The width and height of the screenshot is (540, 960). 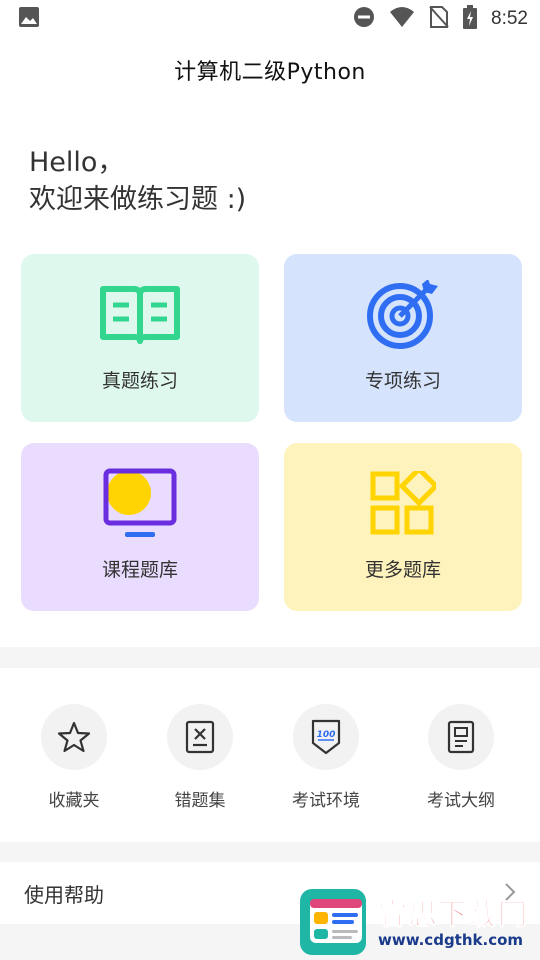 I want to click on greeting-line2: 欢迎来做练习题 :), so click(x=138, y=199).